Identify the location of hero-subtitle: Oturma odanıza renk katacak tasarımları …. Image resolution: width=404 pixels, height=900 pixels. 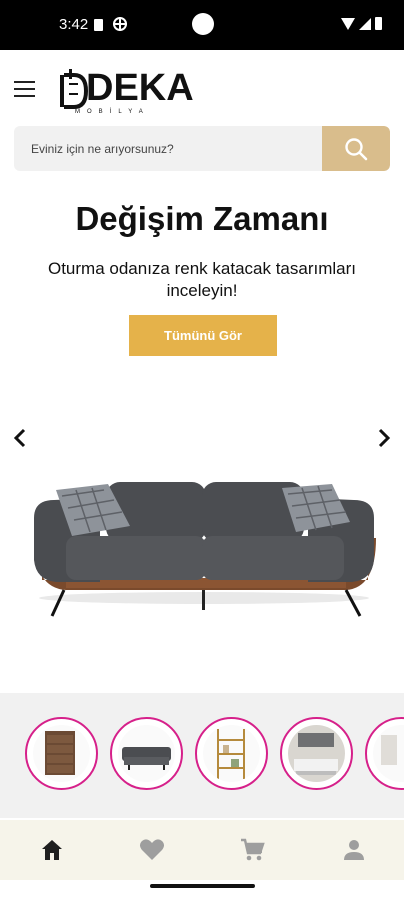
(202, 279).